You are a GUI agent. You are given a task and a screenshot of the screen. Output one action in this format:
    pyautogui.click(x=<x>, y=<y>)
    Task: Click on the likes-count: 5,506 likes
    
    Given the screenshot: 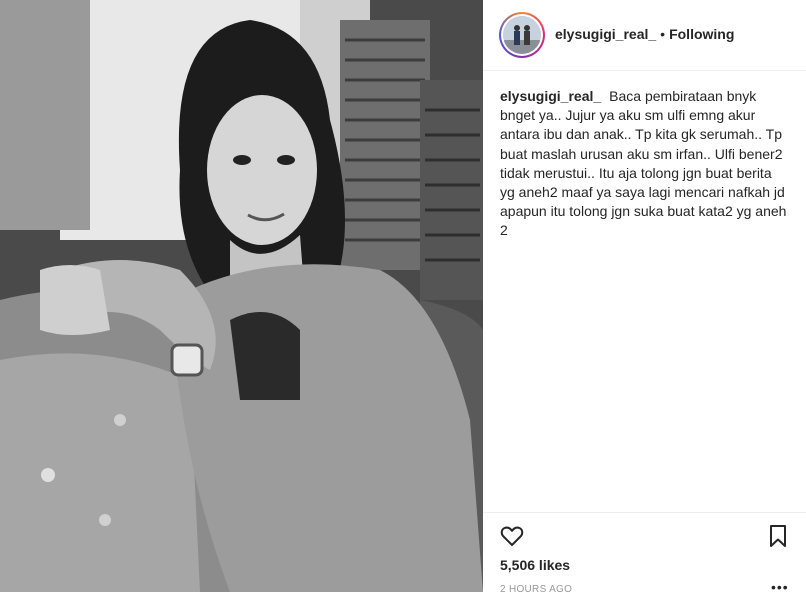 What is the action you would take?
    pyautogui.click(x=535, y=565)
    